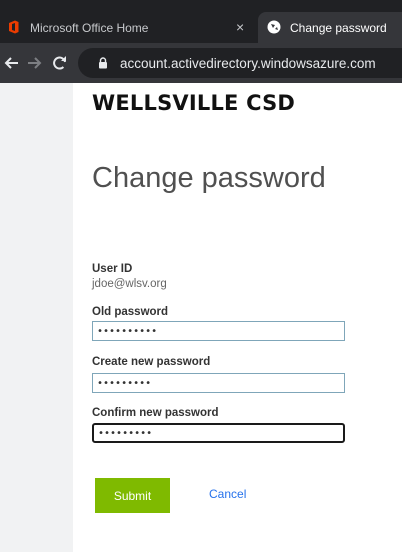  What do you see at coordinates (151, 362) in the screenshot?
I see `new-password-label: Create new password` at bounding box center [151, 362].